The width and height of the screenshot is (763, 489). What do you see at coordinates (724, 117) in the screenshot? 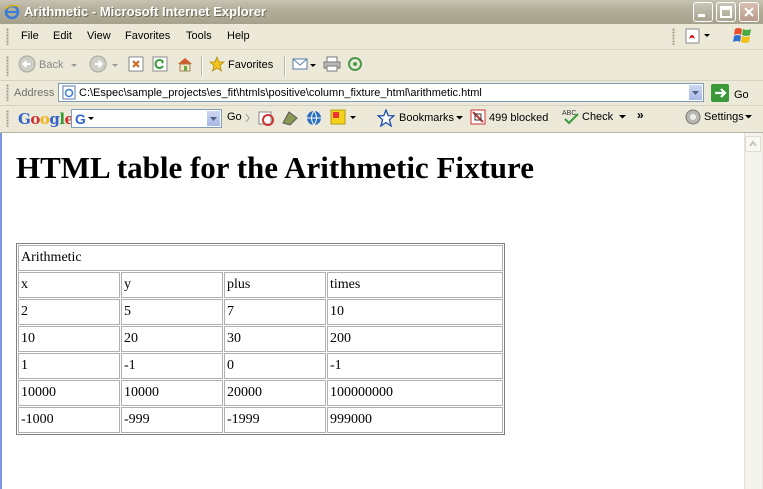
I see `settings-label: Settings` at bounding box center [724, 117].